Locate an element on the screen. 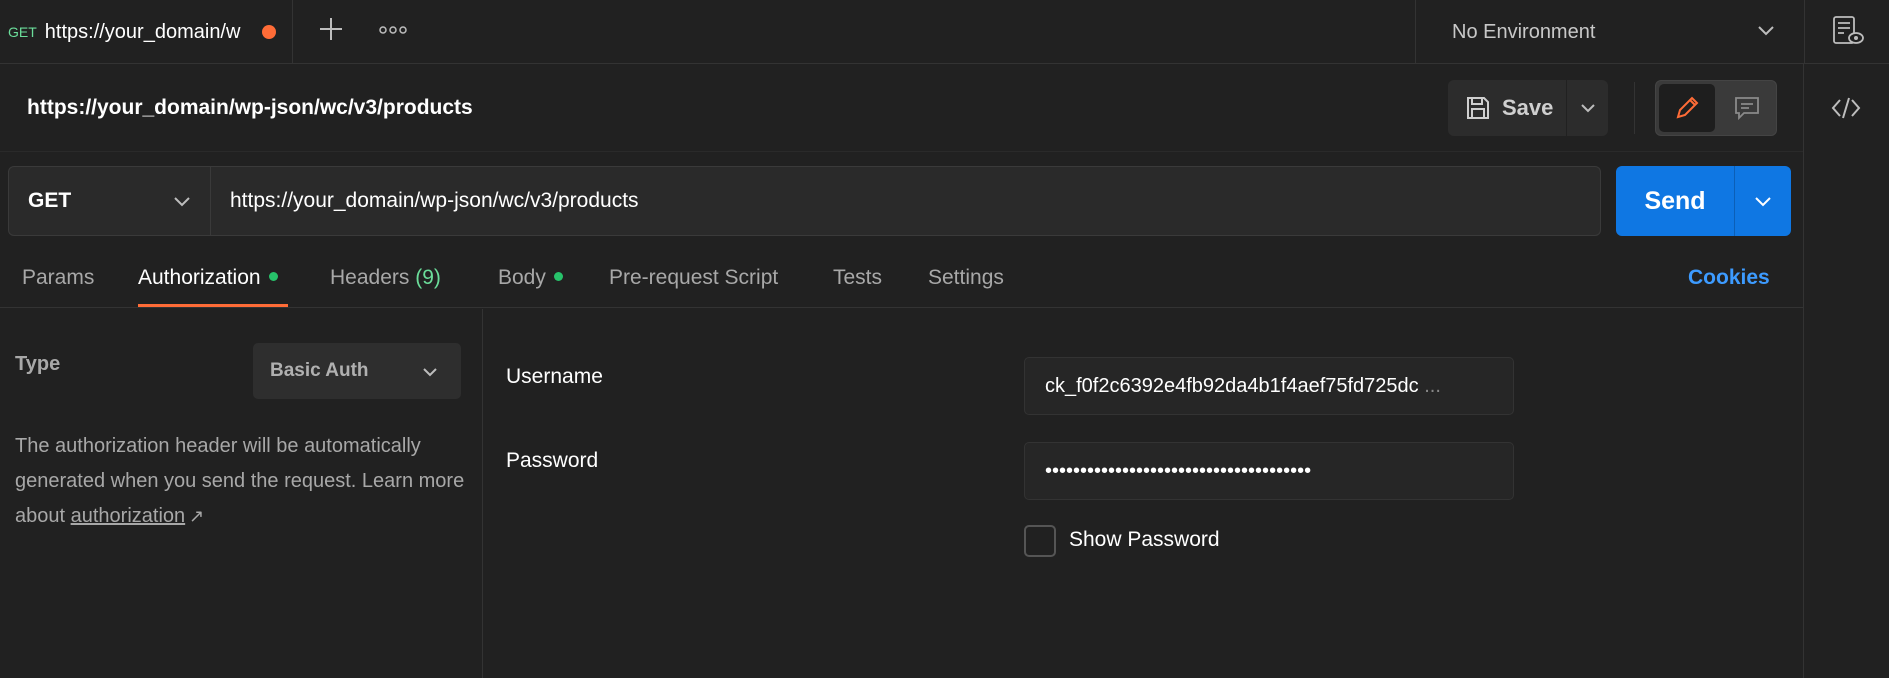  save-button: Save is located at coordinates (1507, 108).